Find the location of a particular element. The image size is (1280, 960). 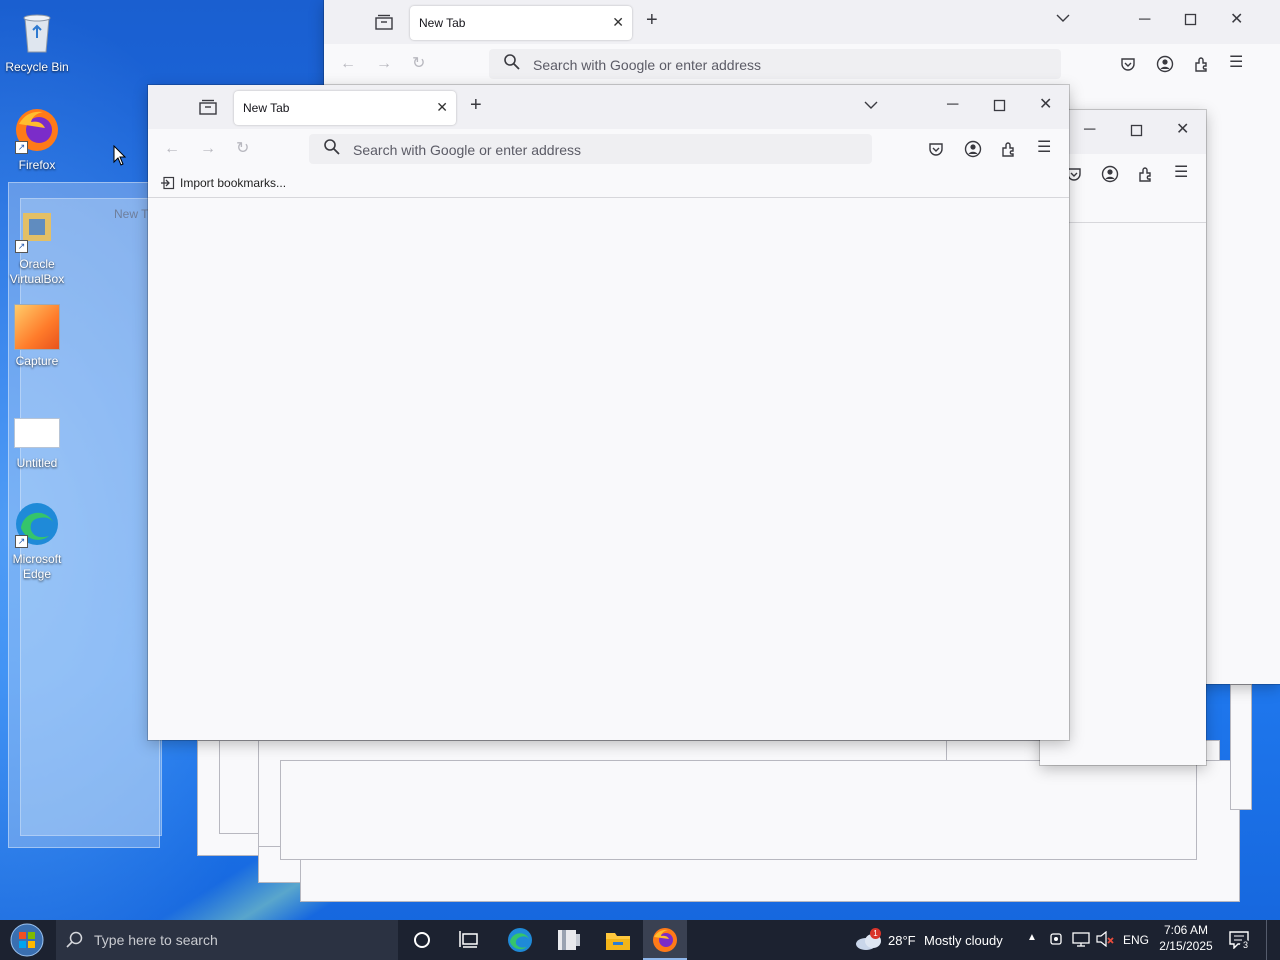

desktop-icon-capture: Capture is located at coordinates (37, 336).